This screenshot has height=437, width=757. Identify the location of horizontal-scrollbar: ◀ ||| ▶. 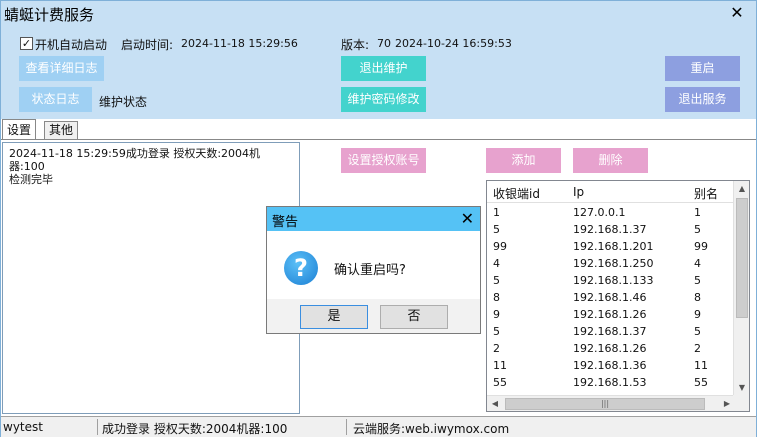
(611, 403).